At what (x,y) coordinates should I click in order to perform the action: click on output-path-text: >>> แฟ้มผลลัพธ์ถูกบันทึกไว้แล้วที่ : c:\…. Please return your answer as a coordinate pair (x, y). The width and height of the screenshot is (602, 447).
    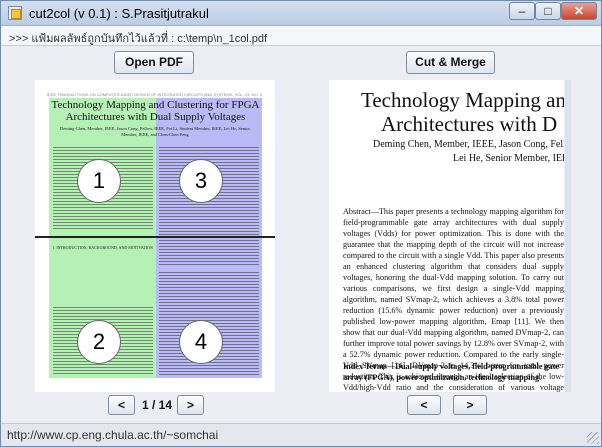
    Looking at the image, I should click on (138, 39).